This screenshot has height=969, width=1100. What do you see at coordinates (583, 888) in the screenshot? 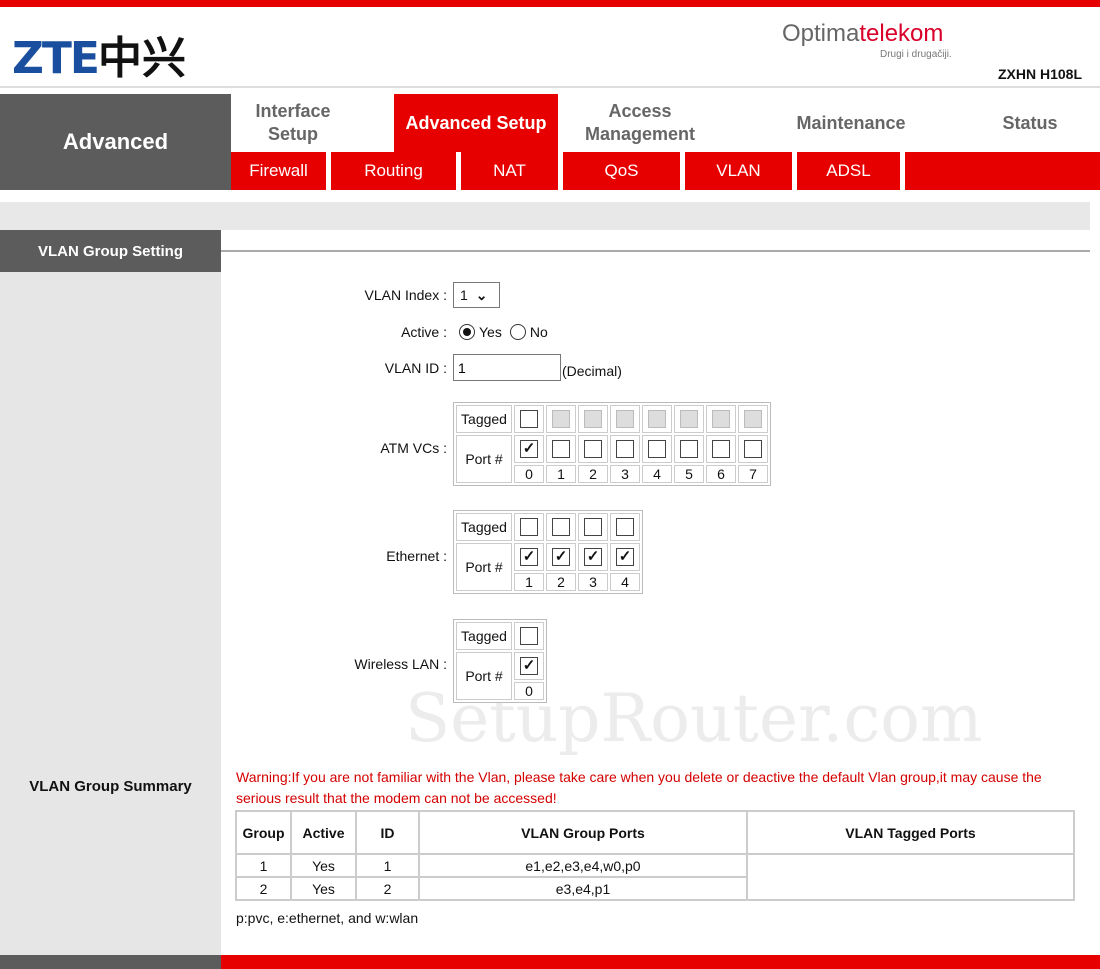
I see `cell: e3,e4,p1` at bounding box center [583, 888].